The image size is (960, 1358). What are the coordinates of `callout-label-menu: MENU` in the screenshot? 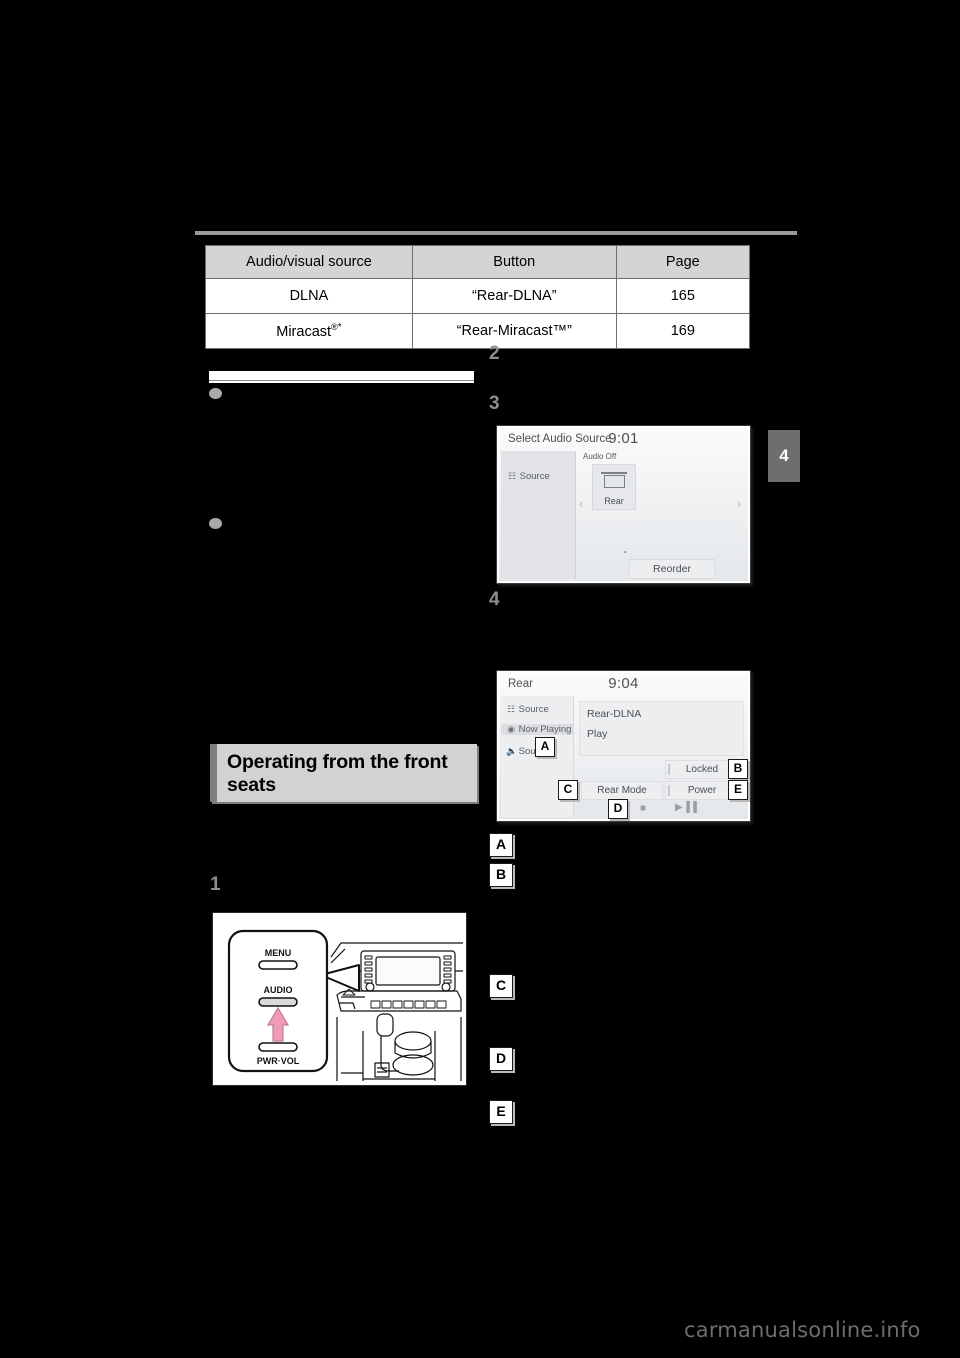 It's located at (278, 953).